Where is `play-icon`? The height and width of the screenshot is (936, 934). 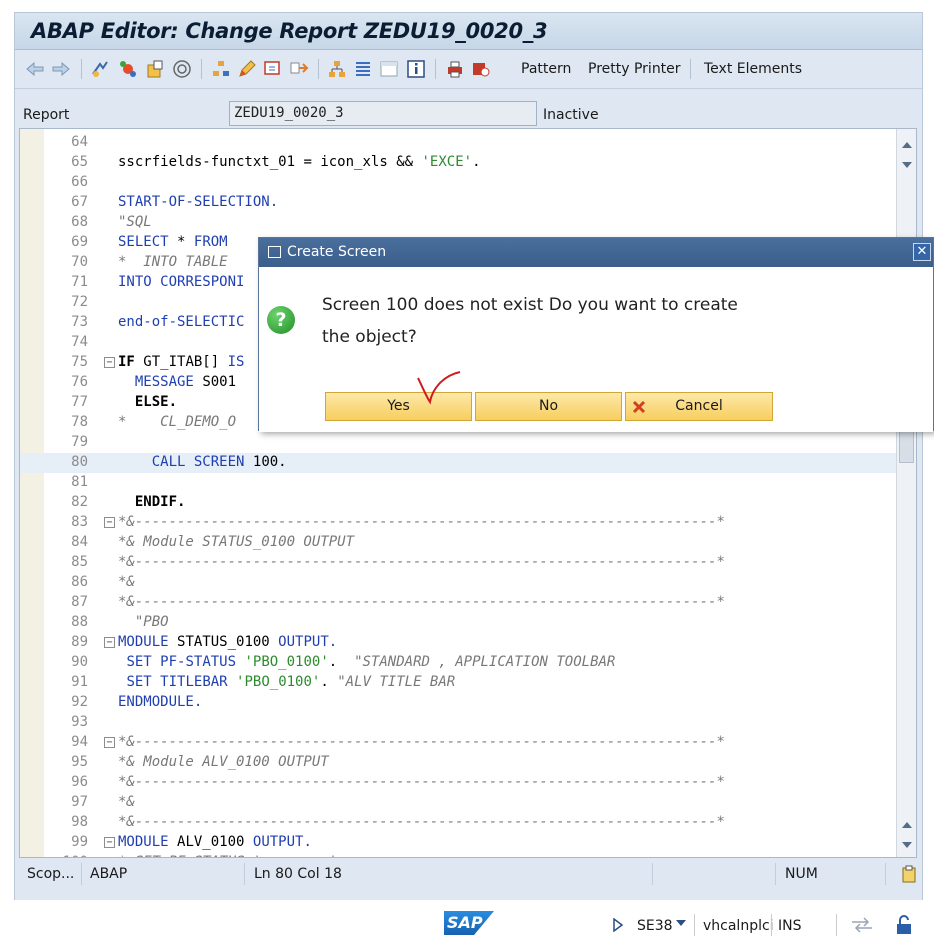
play-icon is located at coordinates (618, 925).